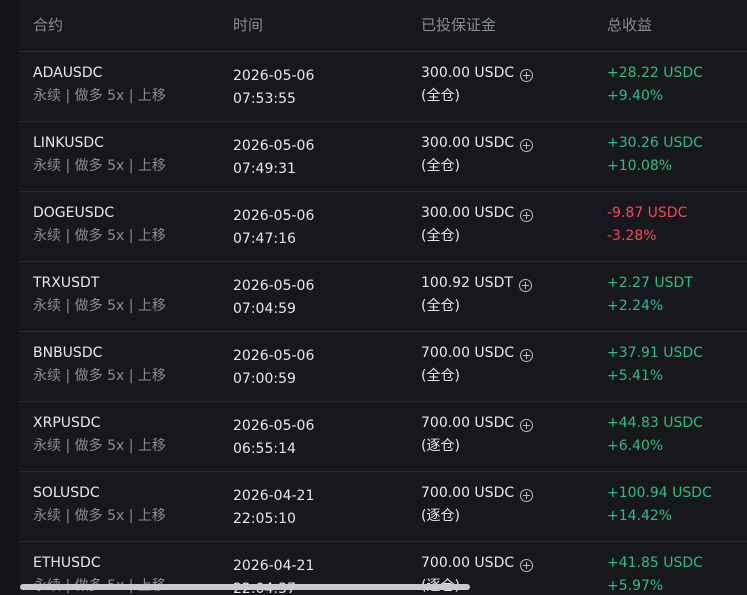  I want to click on time-cell: 2026-05-06 07:49:31, so click(273, 156).